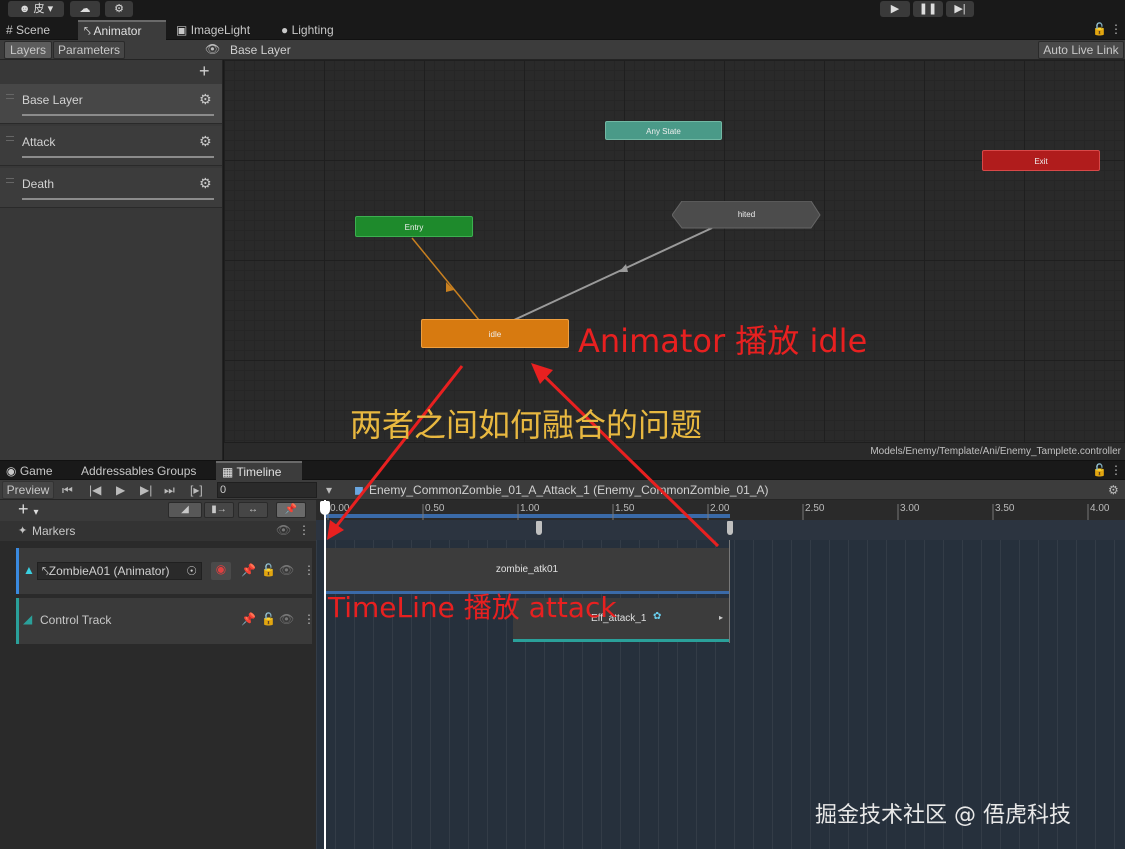  Describe the element at coordinates (120, 490) in the screenshot. I see `play-icon: ▶` at that location.